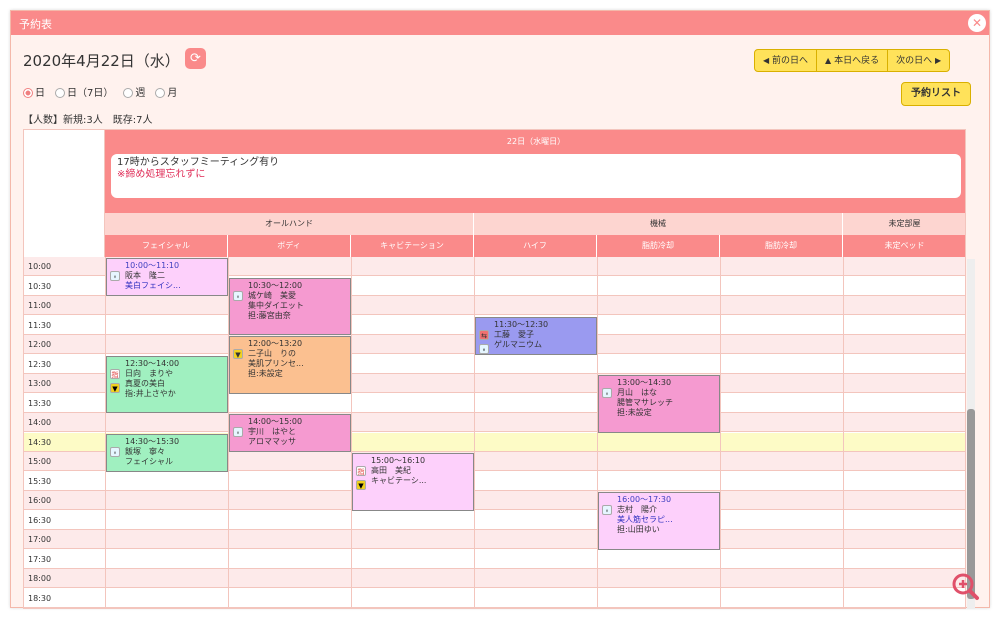 Image resolution: width=1000 pixels, height=618 pixels. I want to click on time-label: 10:30, so click(40, 286).